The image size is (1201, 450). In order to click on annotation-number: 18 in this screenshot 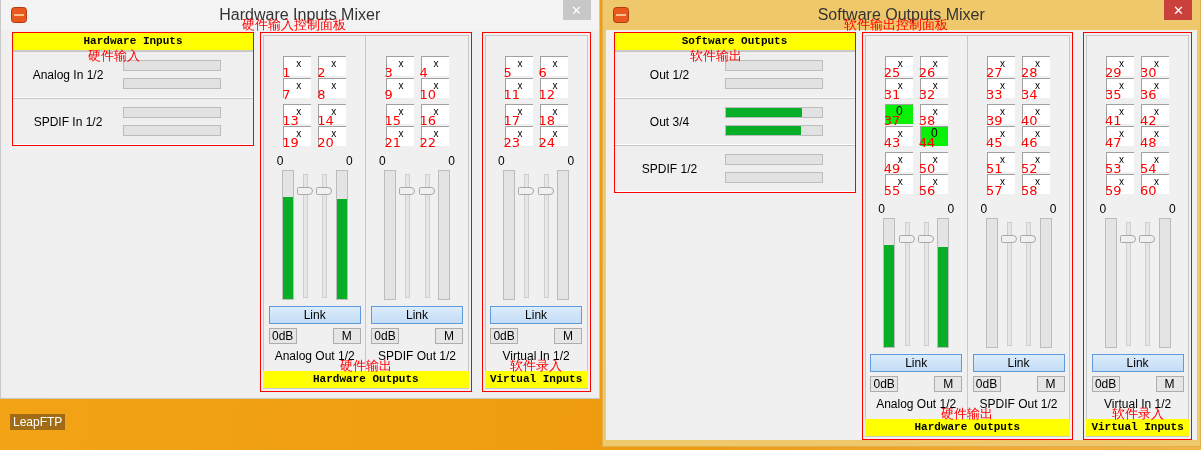, I will do `click(547, 120)`.